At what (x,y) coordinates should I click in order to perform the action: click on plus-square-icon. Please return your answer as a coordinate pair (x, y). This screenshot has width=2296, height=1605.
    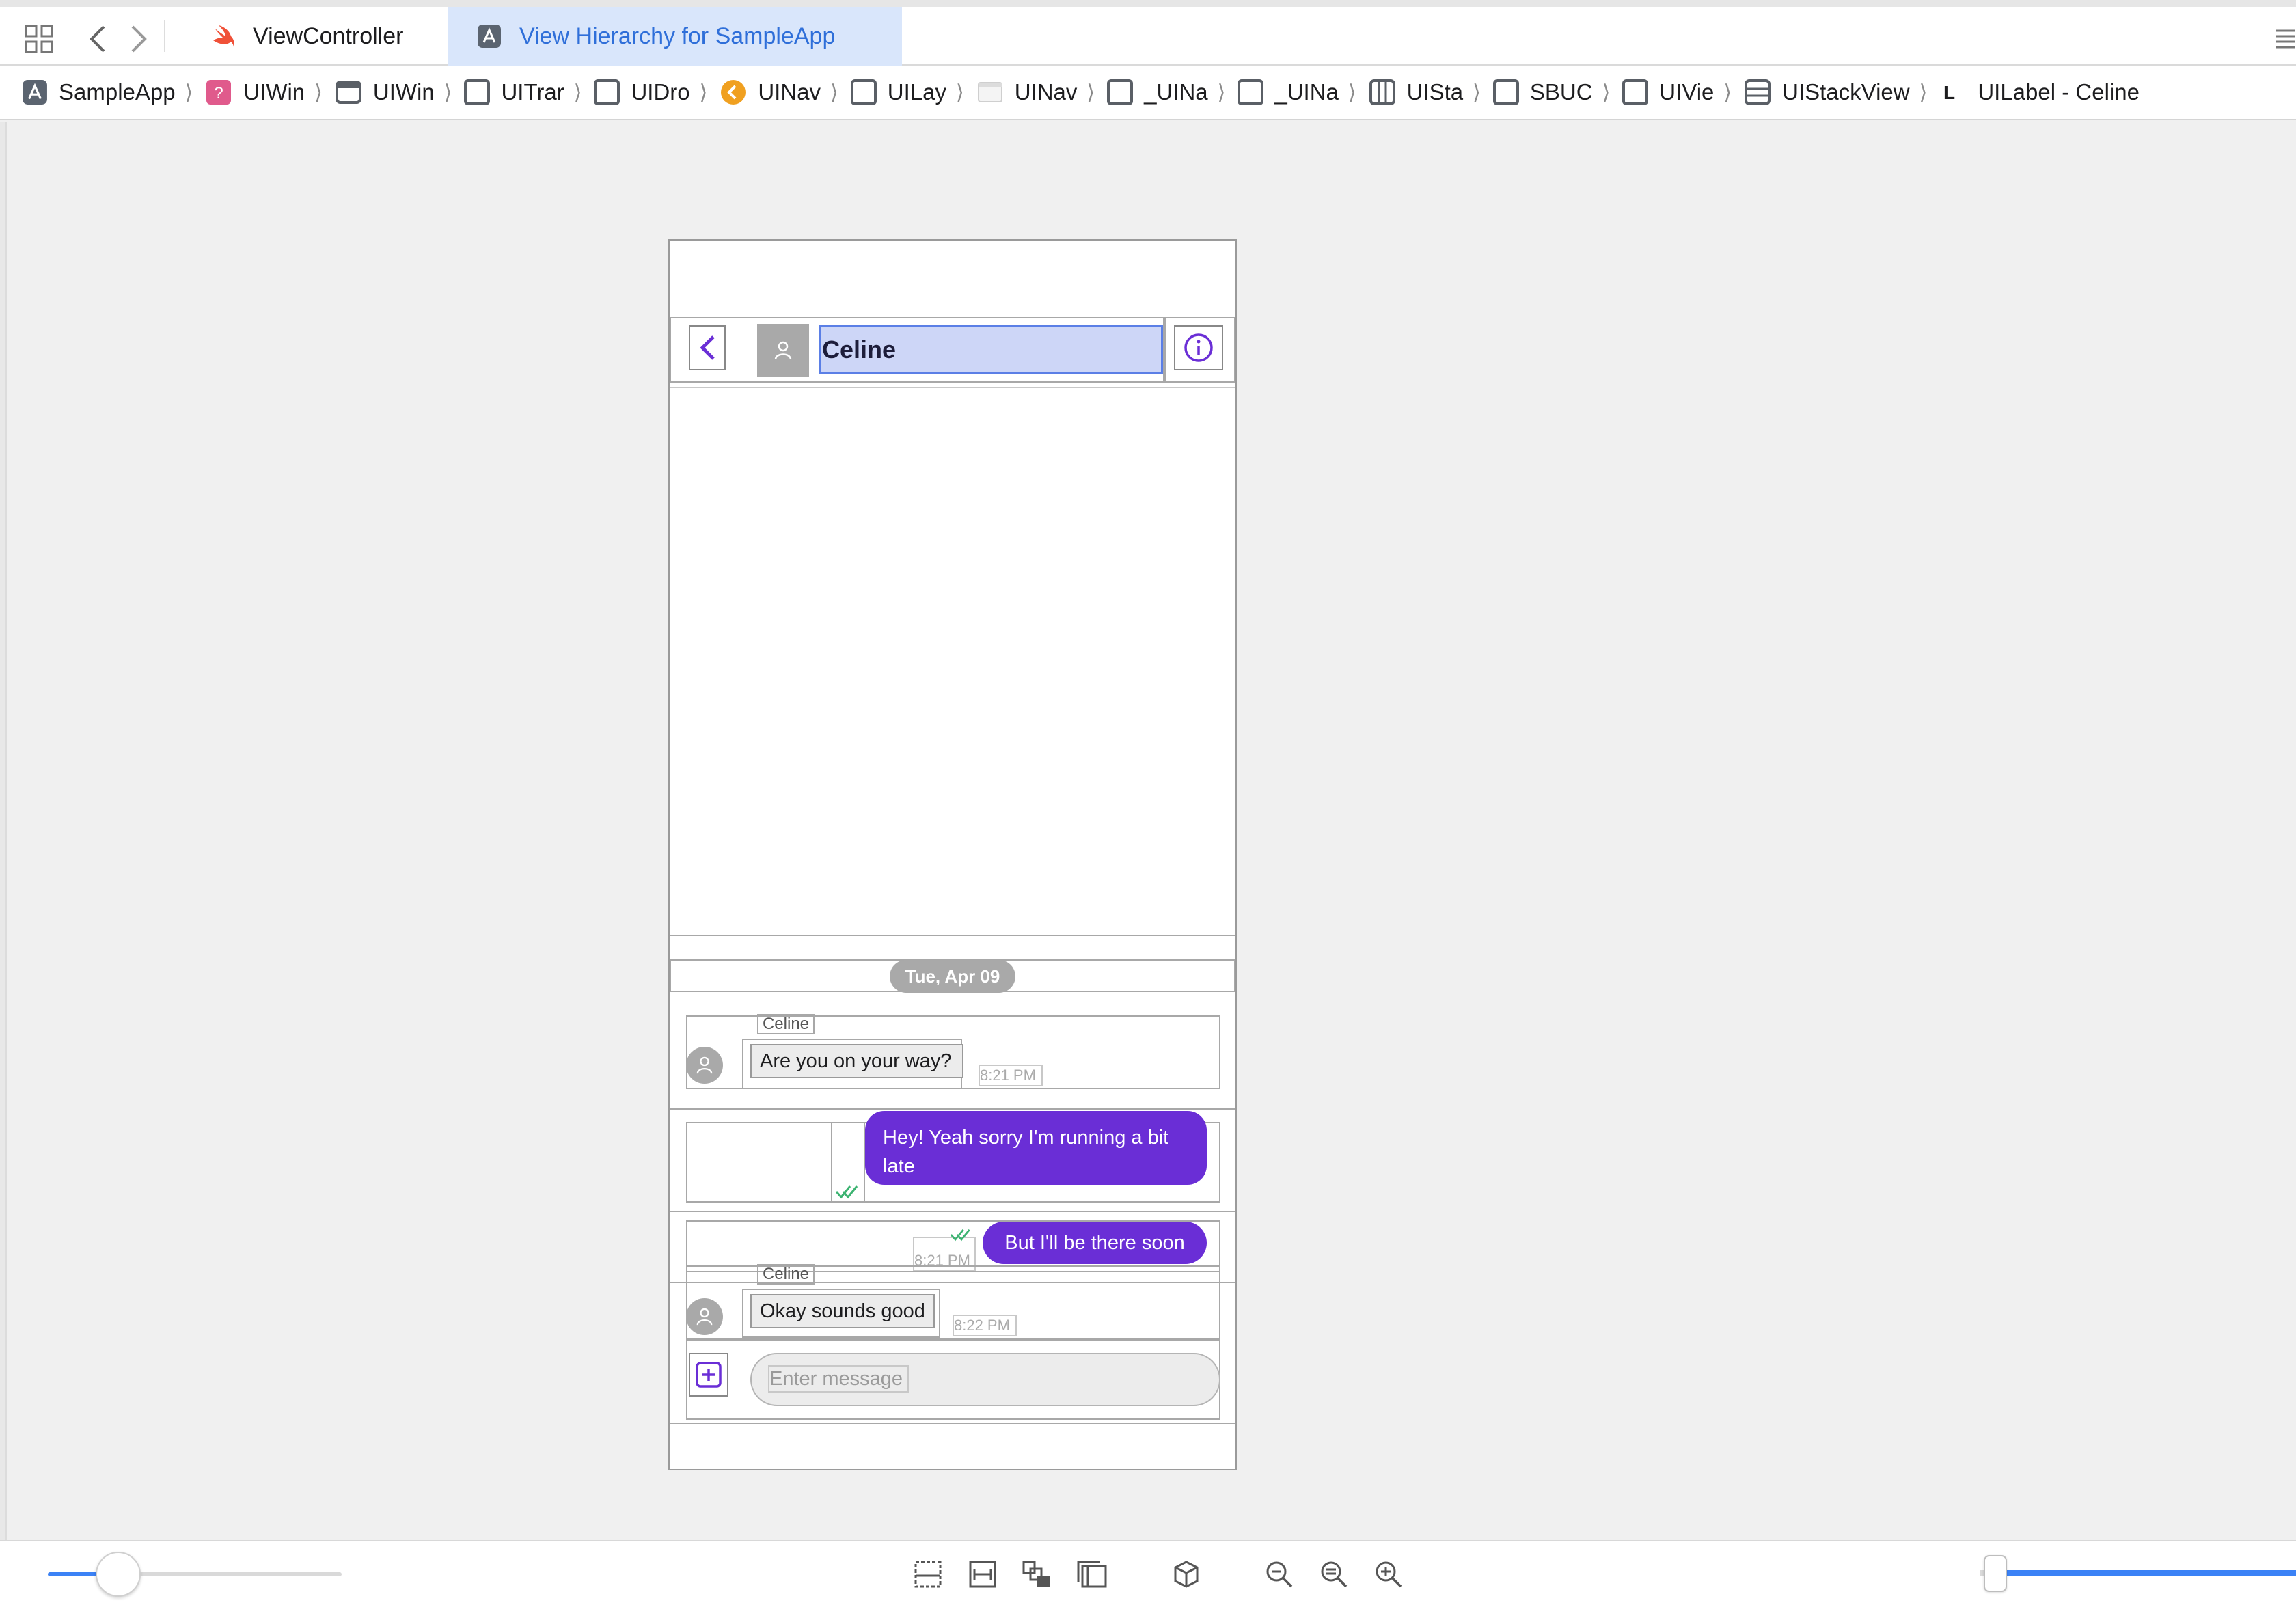
    Looking at the image, I should click on (709, 1375).